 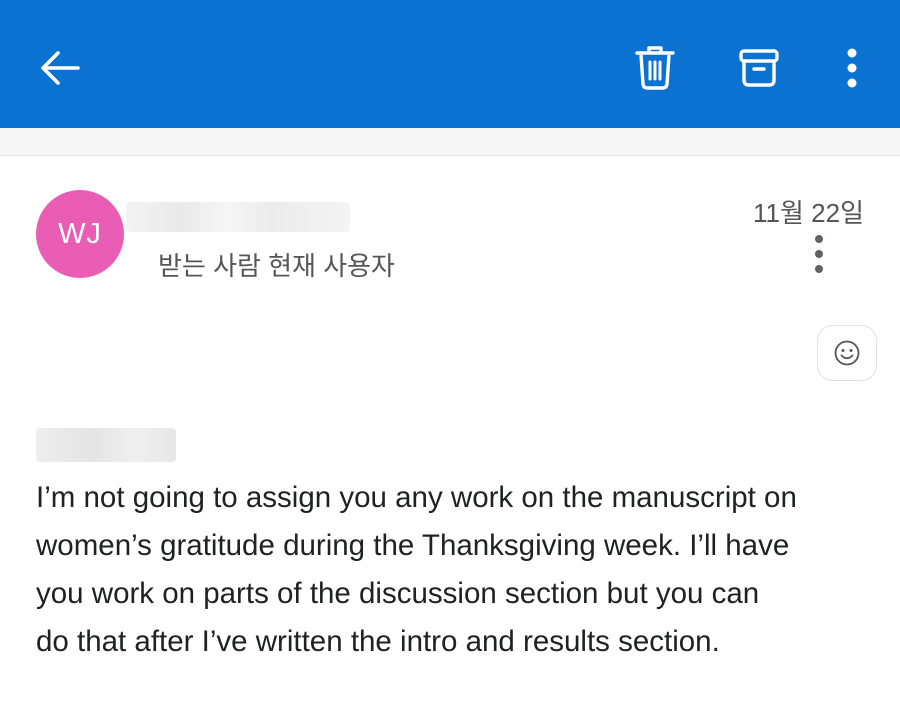 What do you see at coordinates (238, 217) in the screenshot?
I see `sender-name-redacted` at bounding box center [238, 217].